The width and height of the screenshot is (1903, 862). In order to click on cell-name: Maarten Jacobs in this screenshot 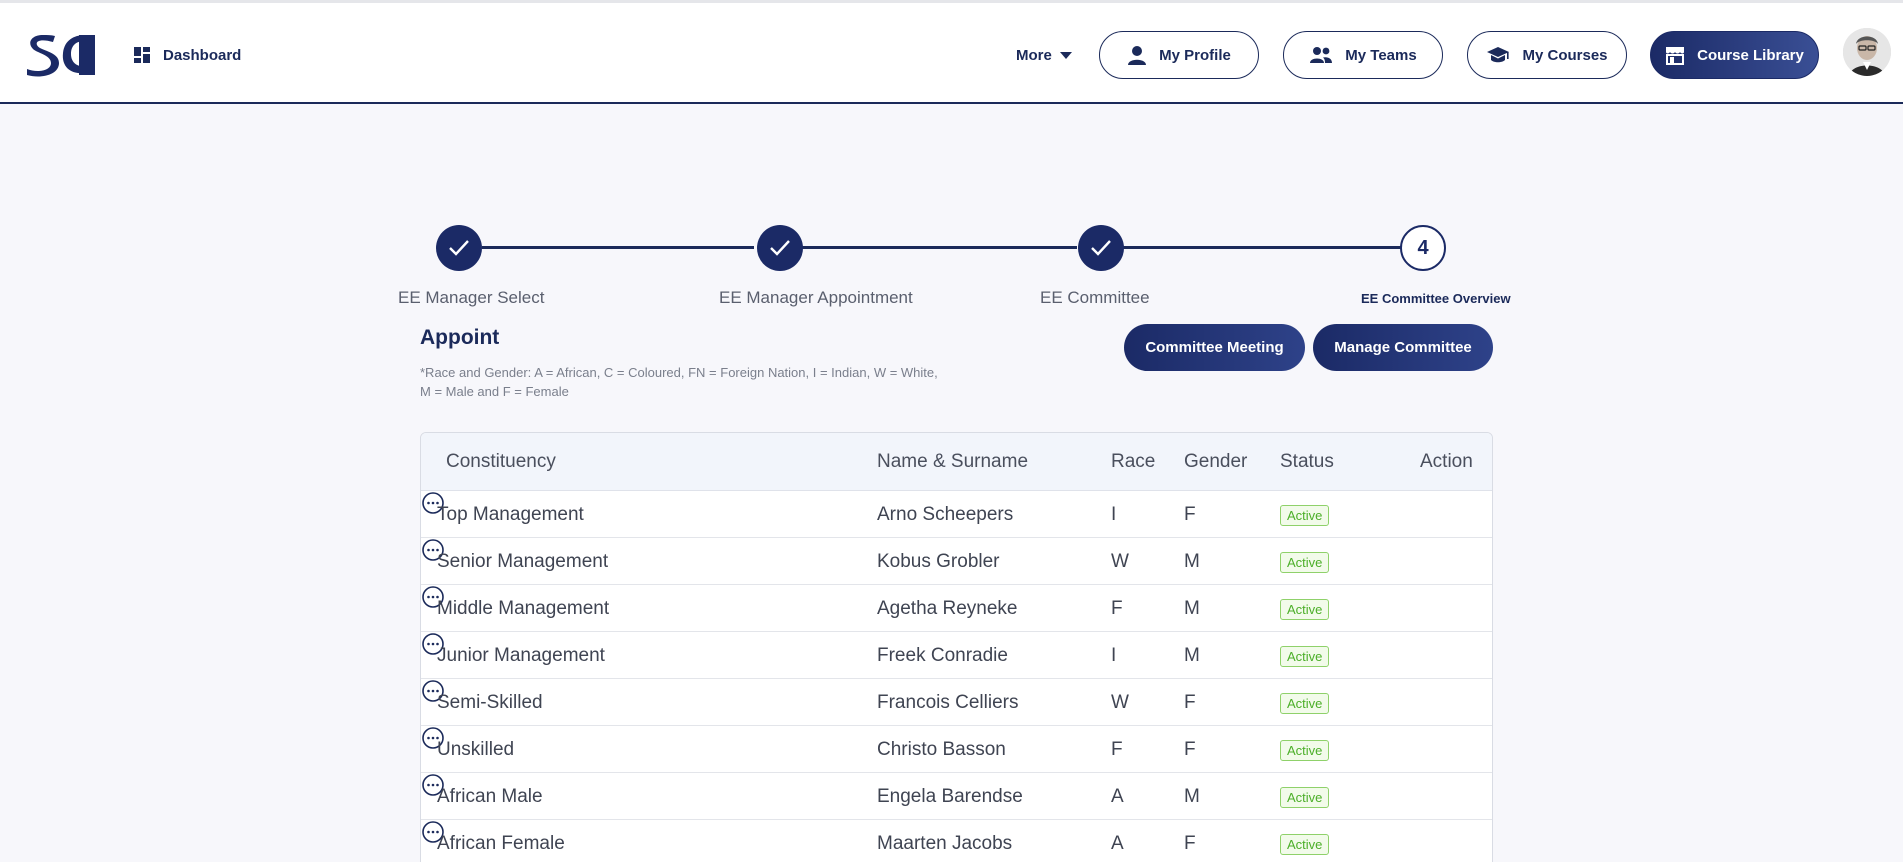, I will do `click(945, 843)`.